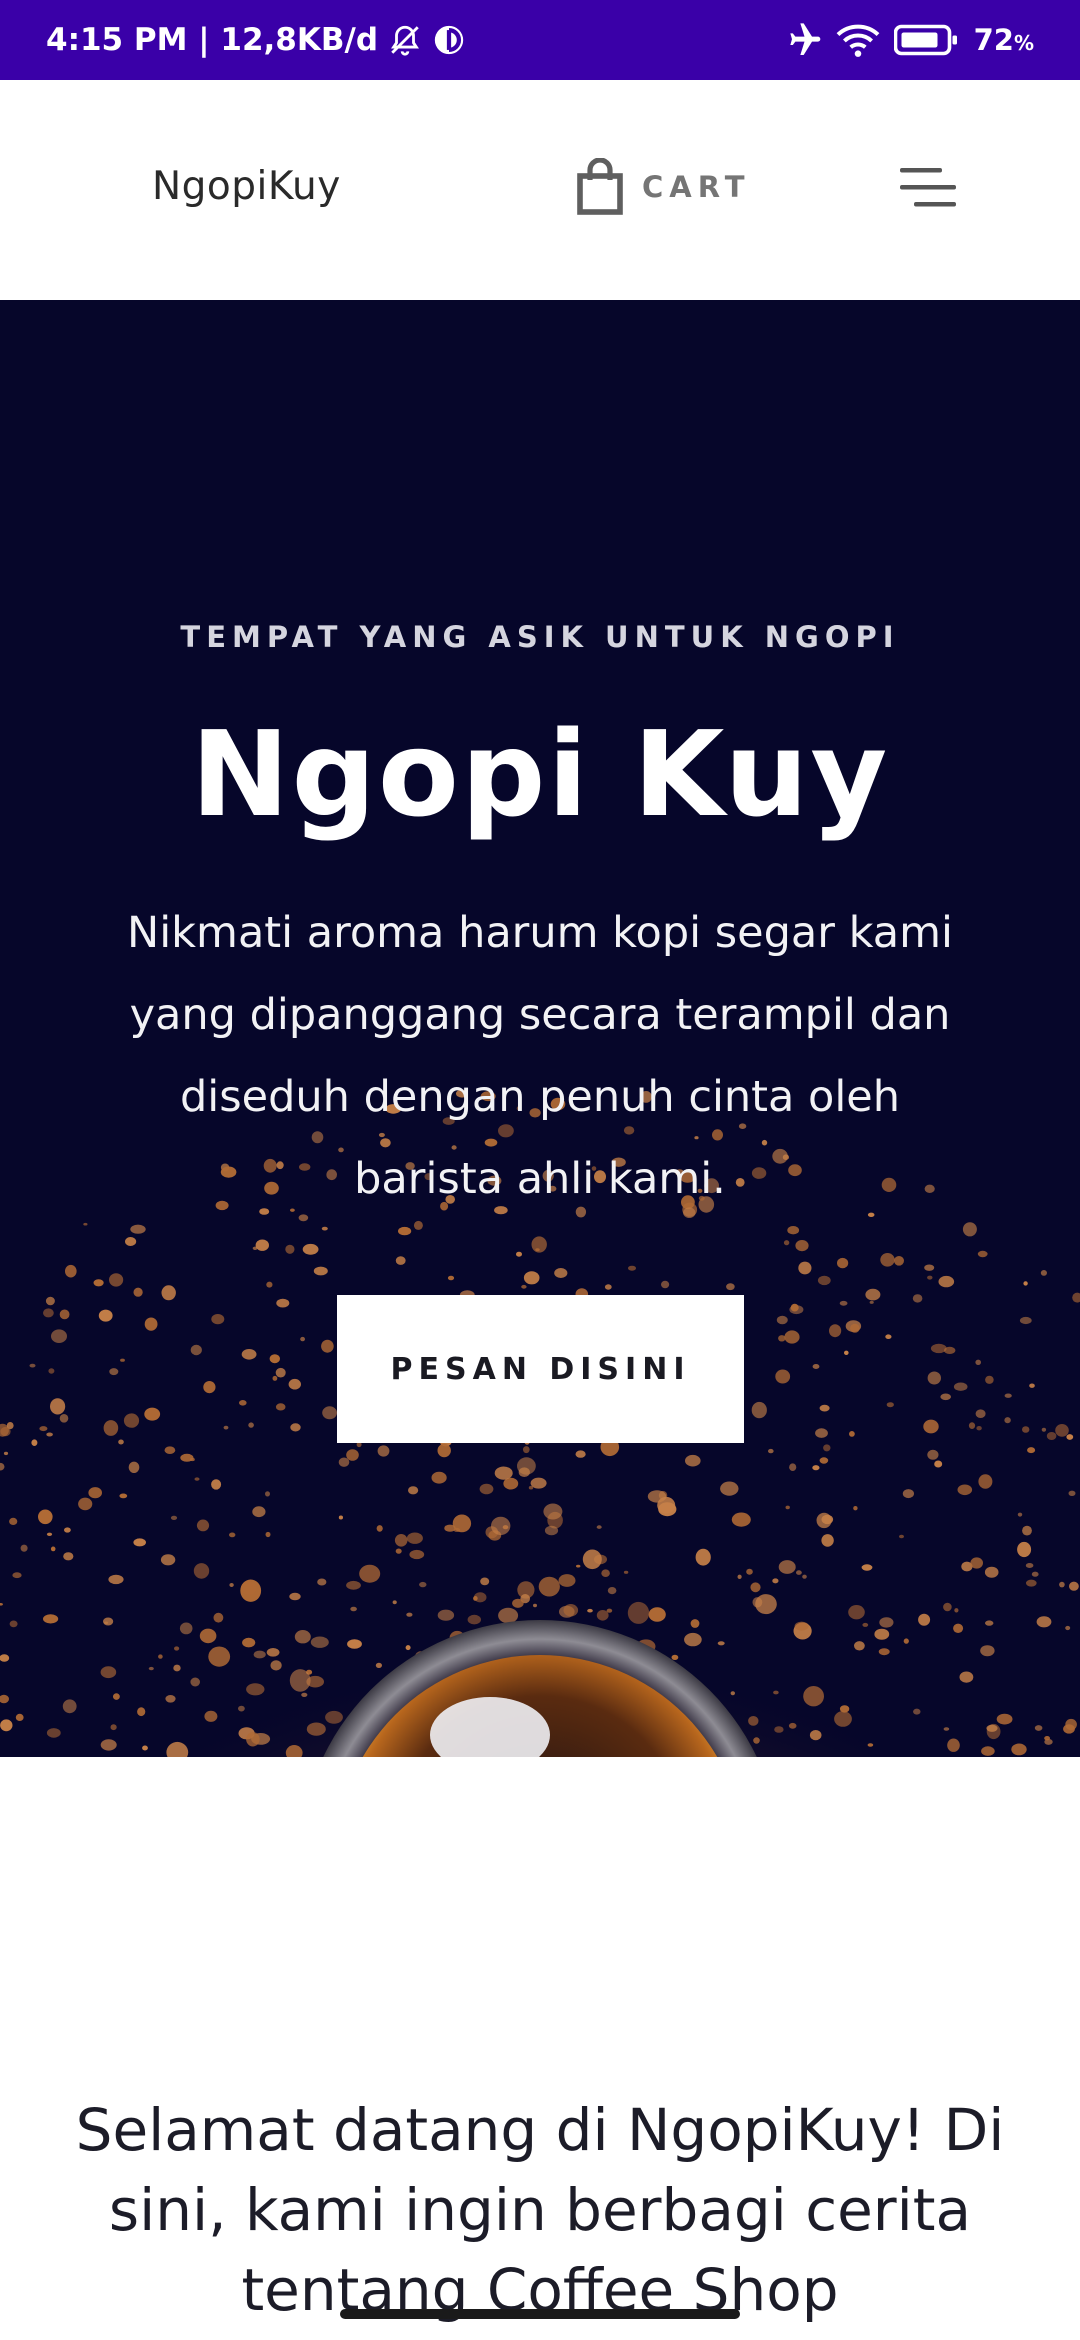 This screenshot has height=2340, width=1080. What do you see at coordinates (802, 40) in the screenshot?
I see `airplane-icon` at bounding box center [802, 40].